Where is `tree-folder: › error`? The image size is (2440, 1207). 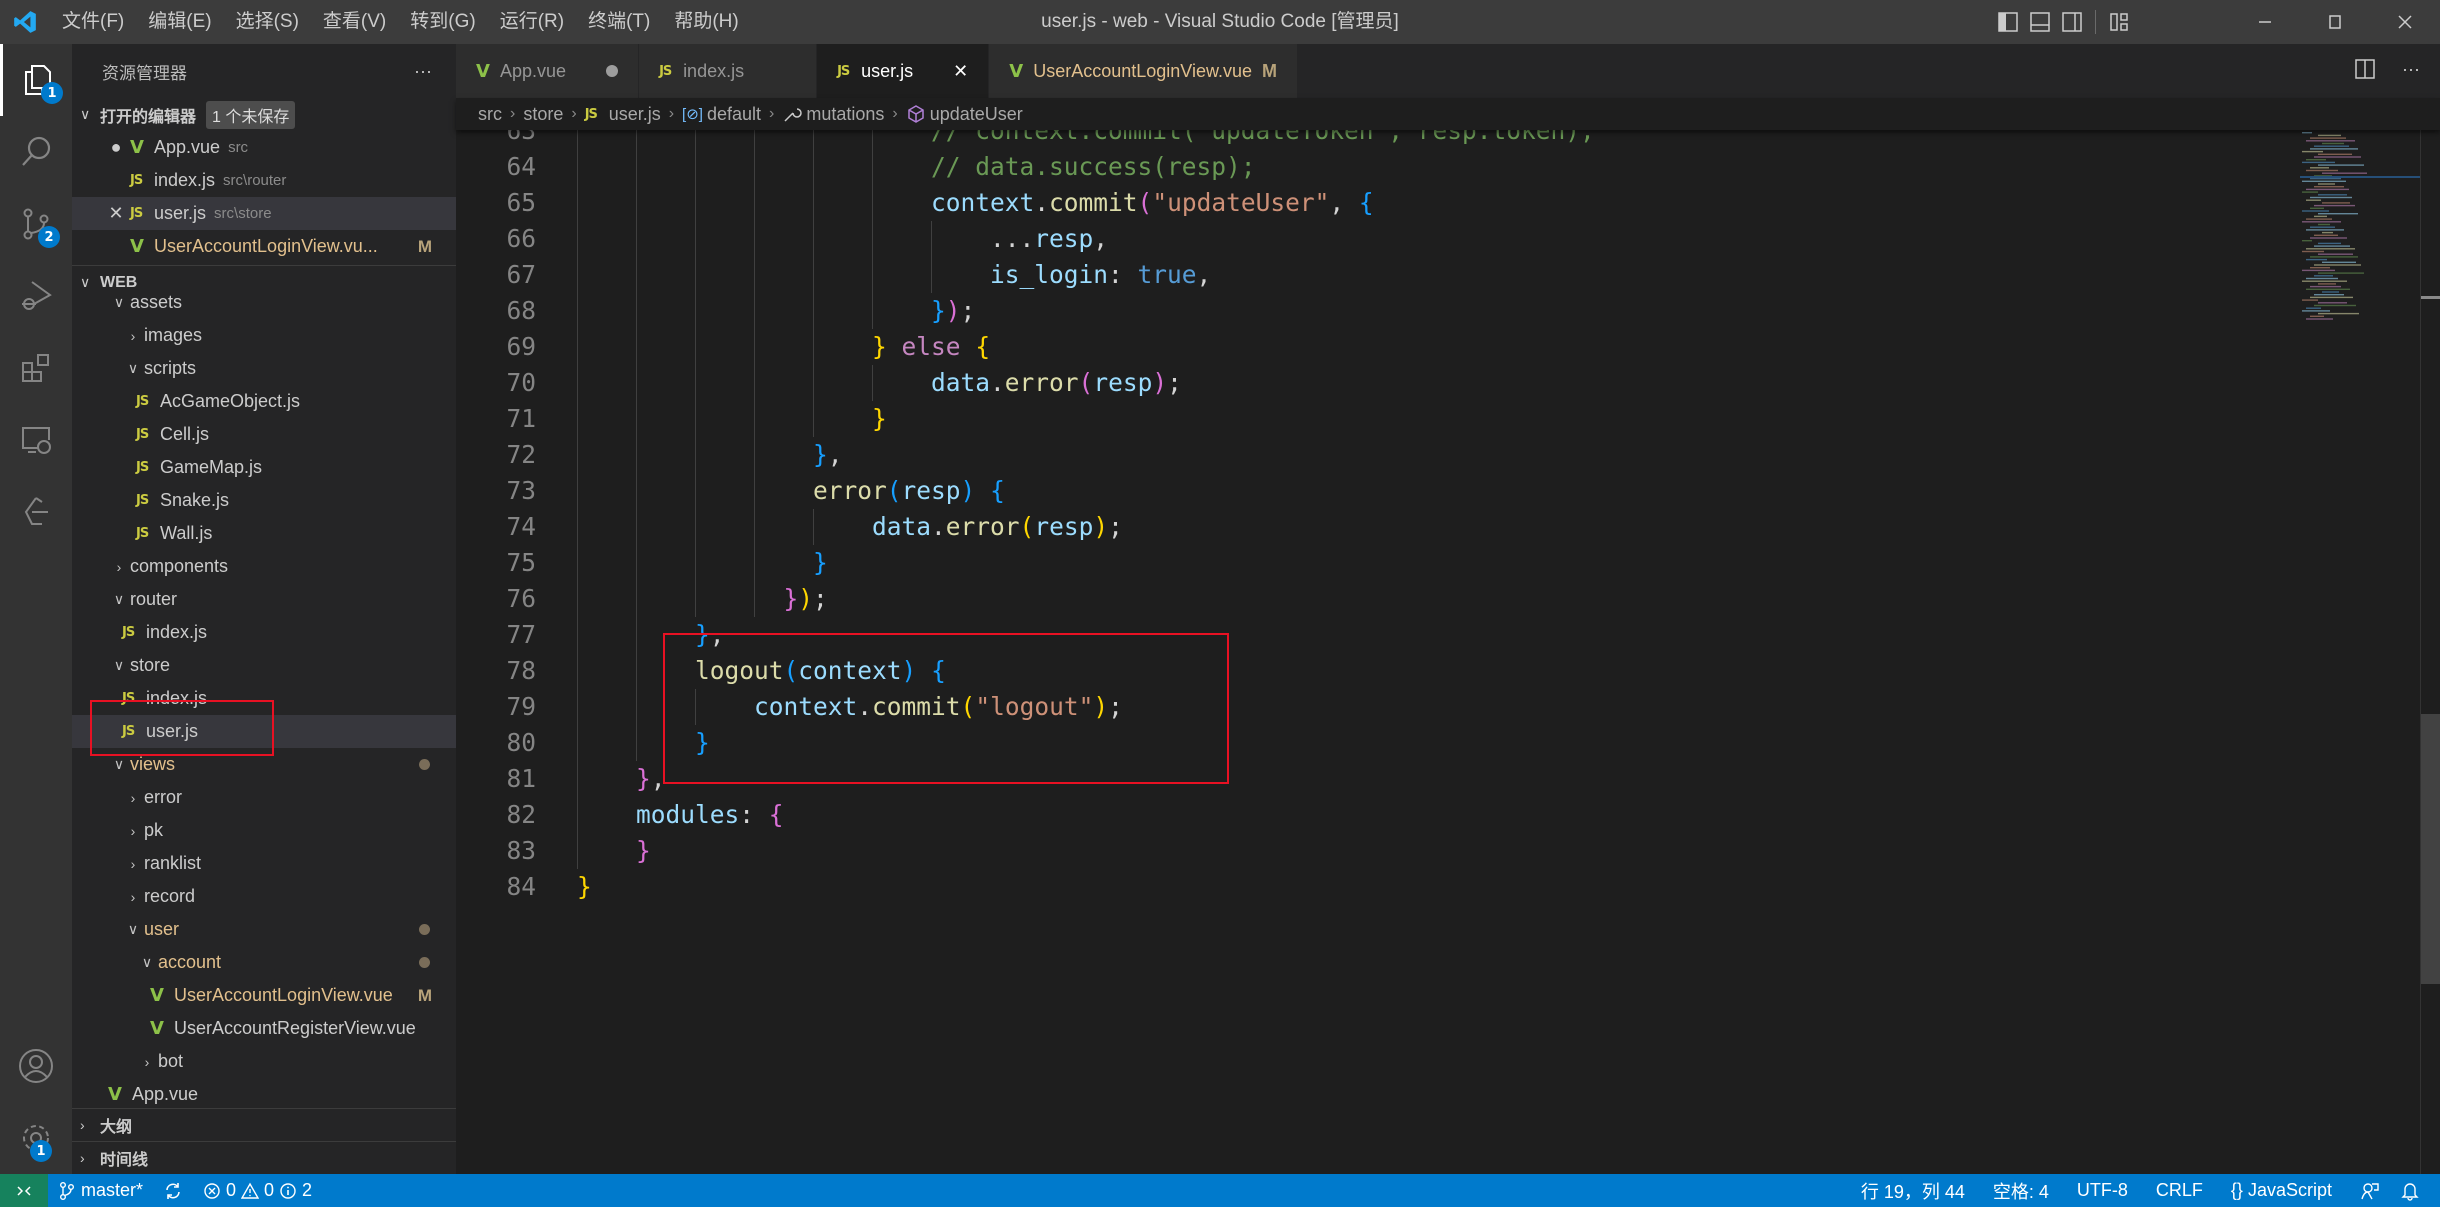
tree-folder: › error is located at coordinates (264, 797).